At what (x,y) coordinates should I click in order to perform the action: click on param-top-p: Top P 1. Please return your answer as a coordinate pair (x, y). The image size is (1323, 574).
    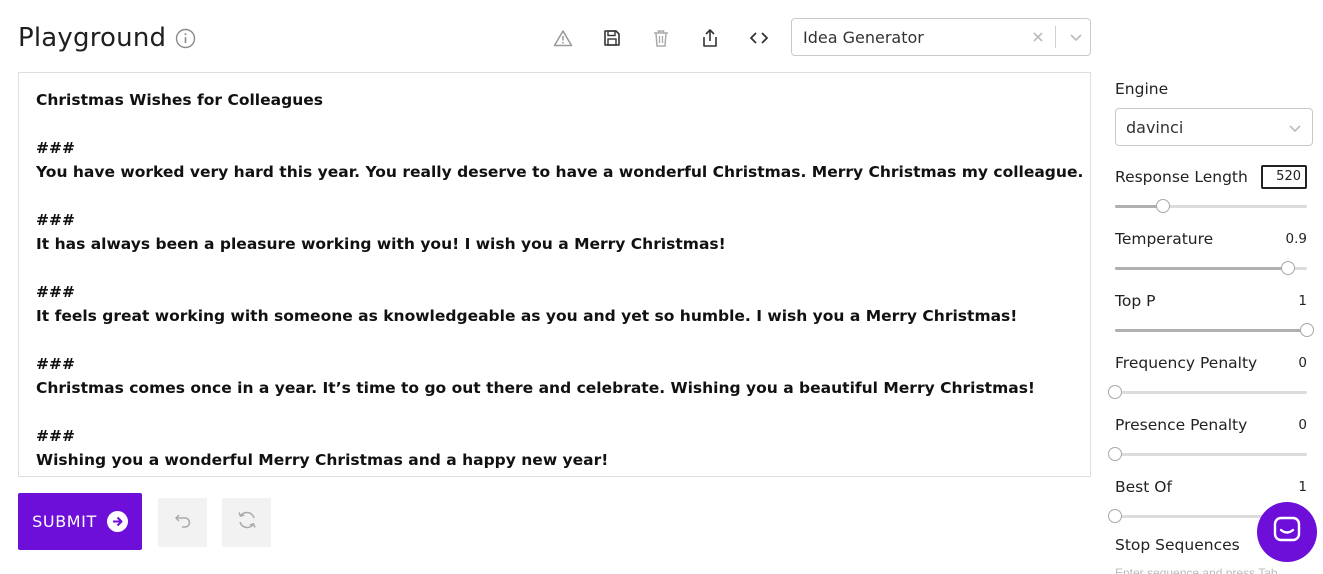
    Looking at the image, I should click on (1214, 313).